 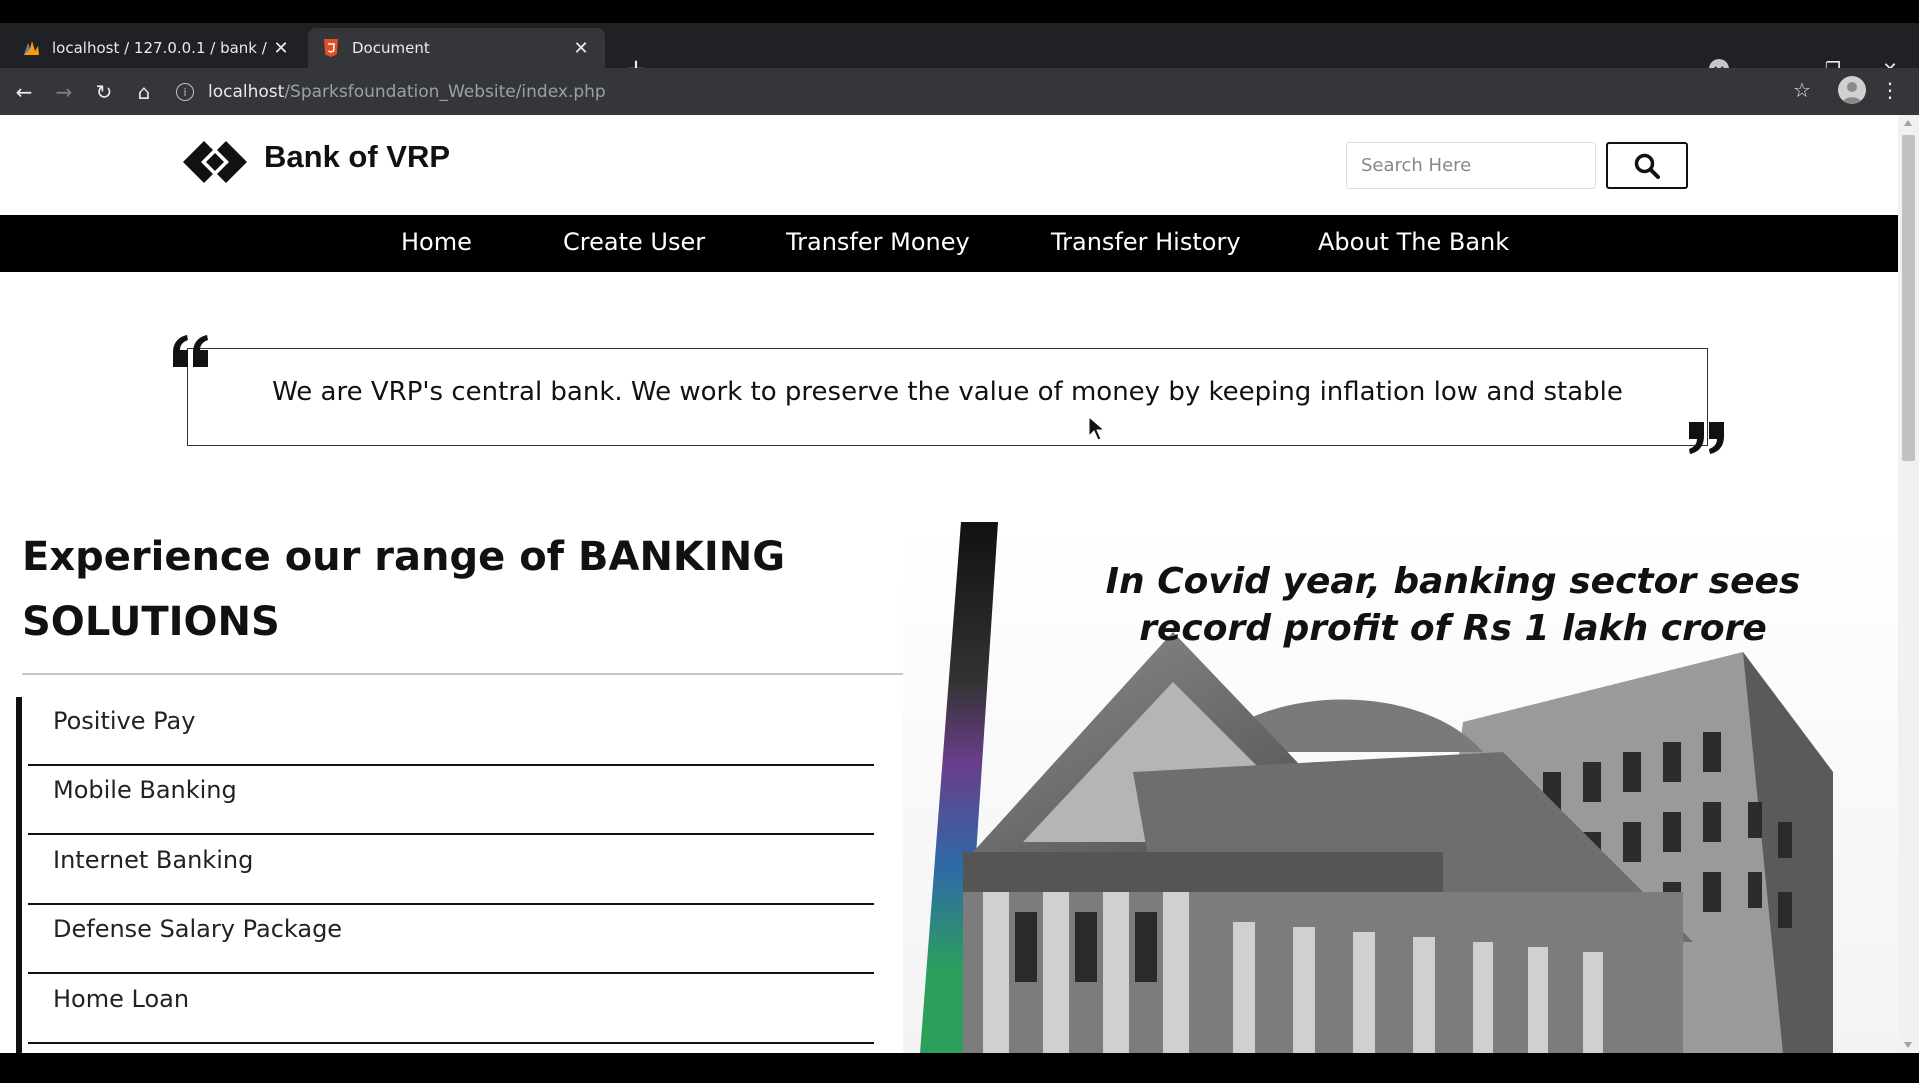 I want to click on solution-item-label: Defense Salary Package, so click(x=198, y=929).